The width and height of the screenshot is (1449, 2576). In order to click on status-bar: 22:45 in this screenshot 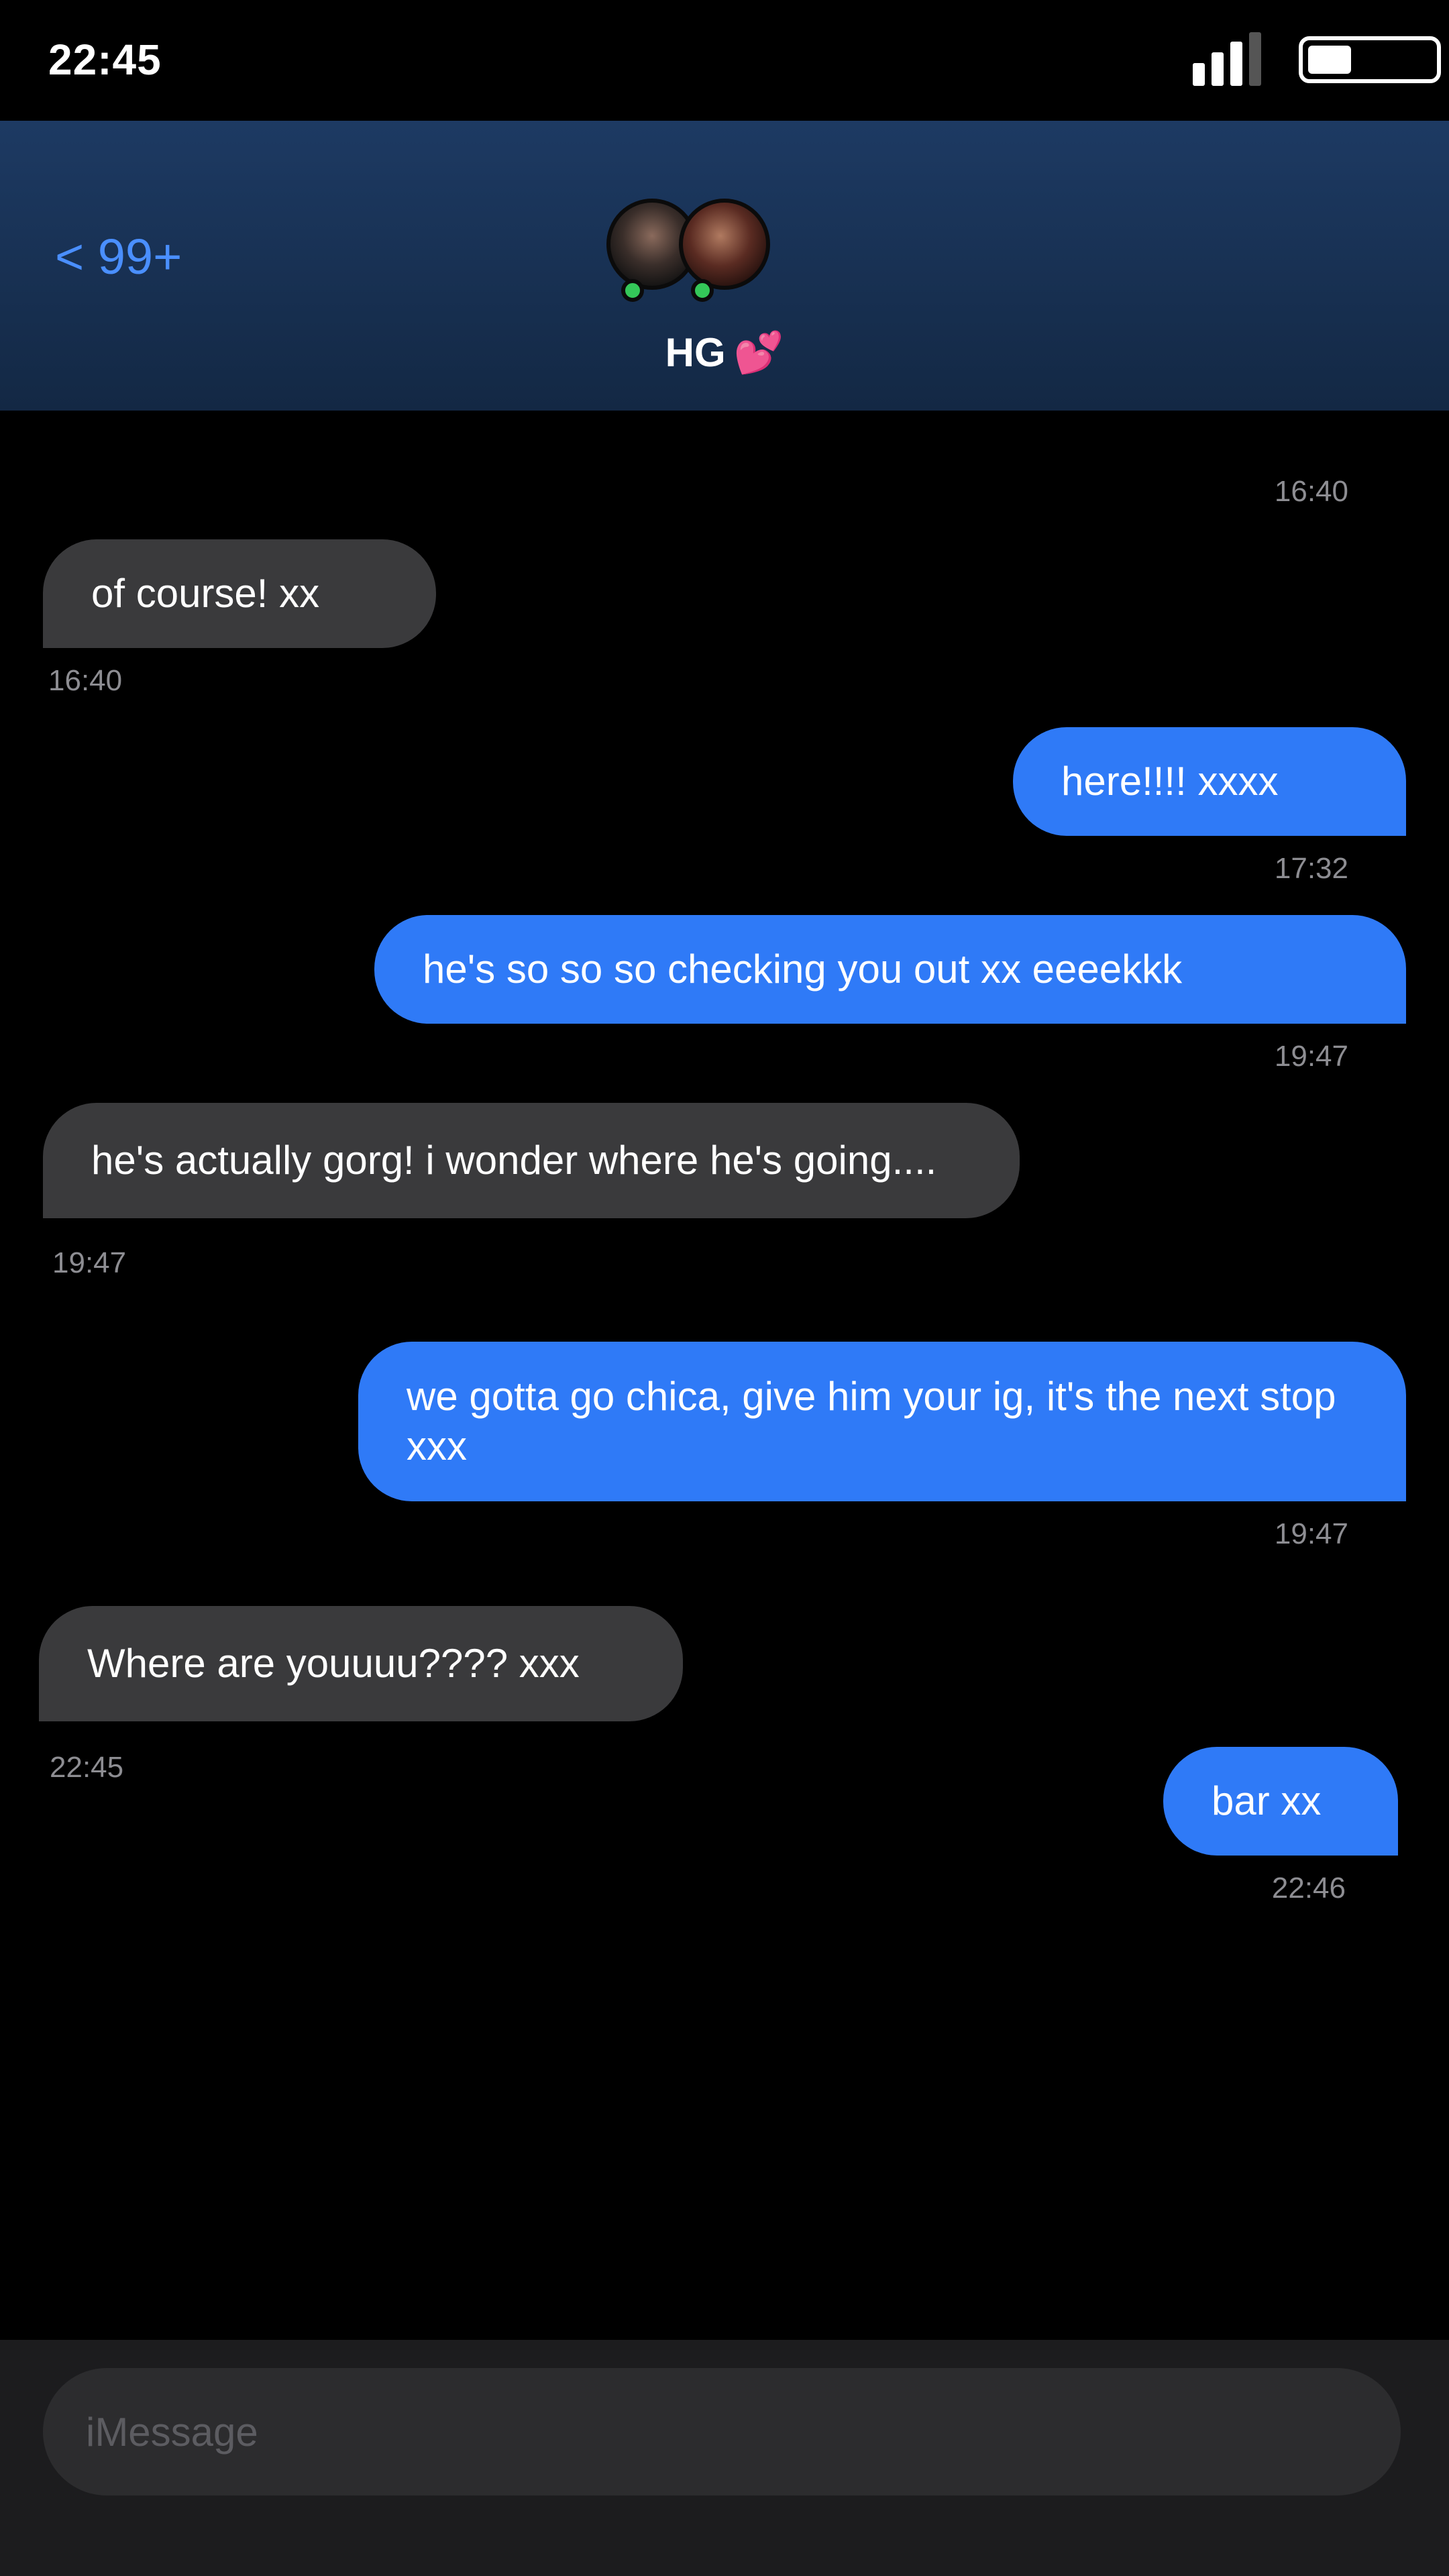, I will do `click(724, 60)`.